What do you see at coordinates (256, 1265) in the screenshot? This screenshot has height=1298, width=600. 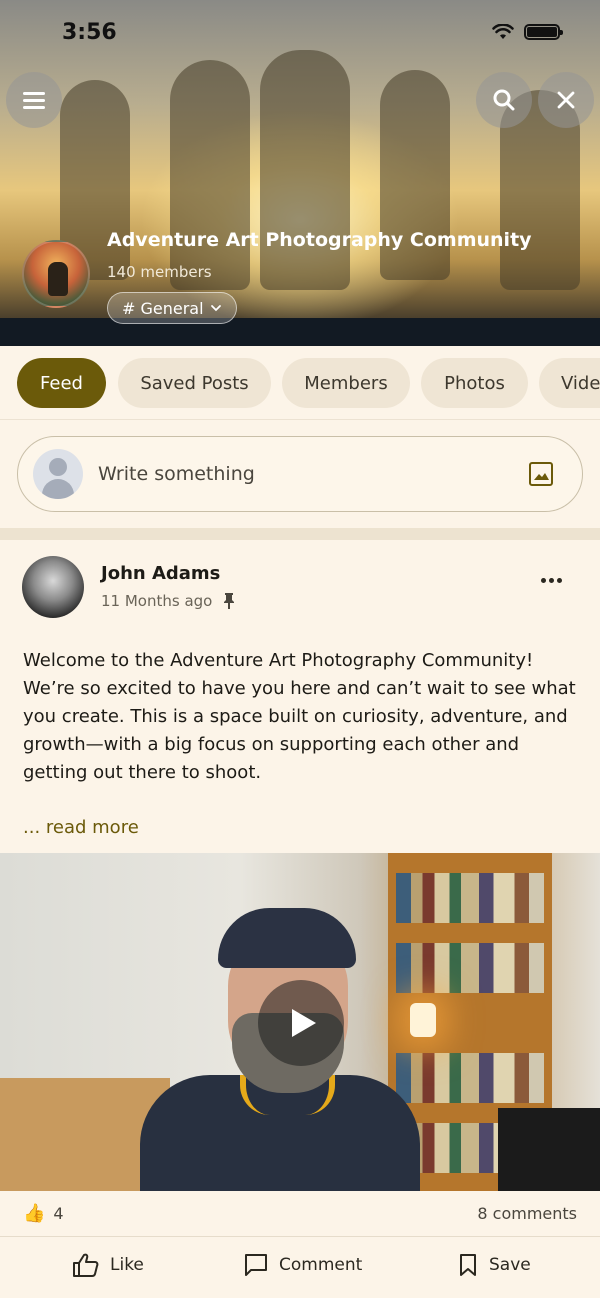 I see `comment-icon` at bounding box center [256, 1265].